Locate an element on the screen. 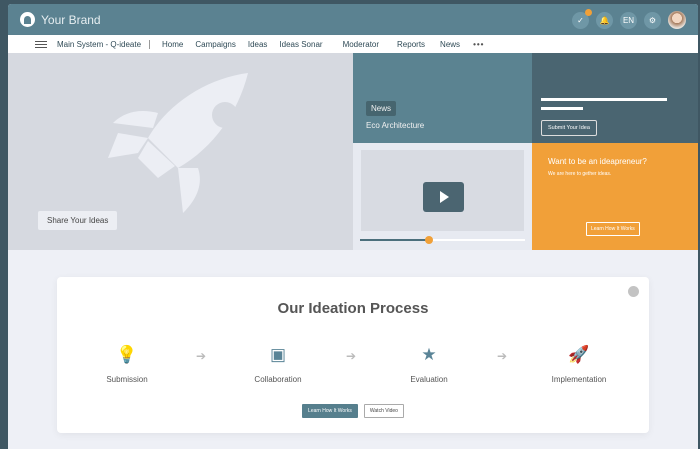 Image resolution: width=700 pixels, height=449 pixels. step-submission: 💡 Submission is located at coordinates (127, 364).